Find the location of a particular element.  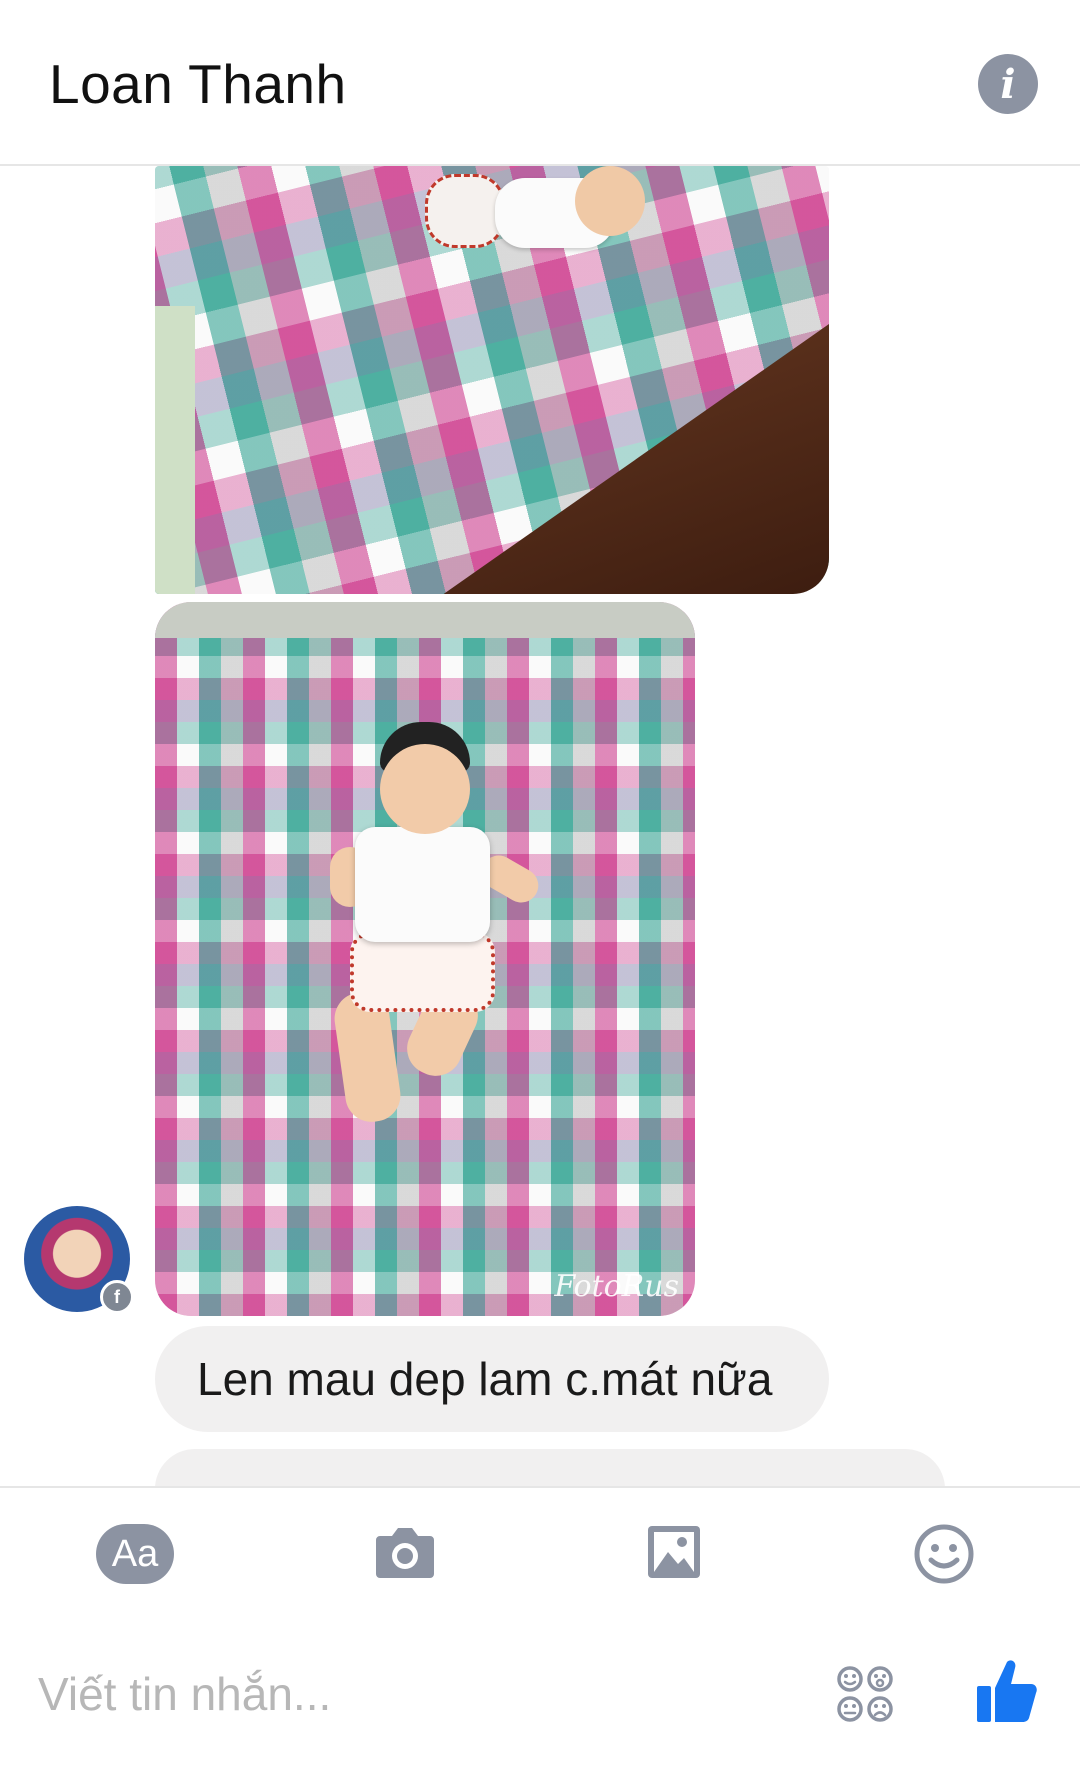

emoji-icon is located at coordinates (944, 1554).